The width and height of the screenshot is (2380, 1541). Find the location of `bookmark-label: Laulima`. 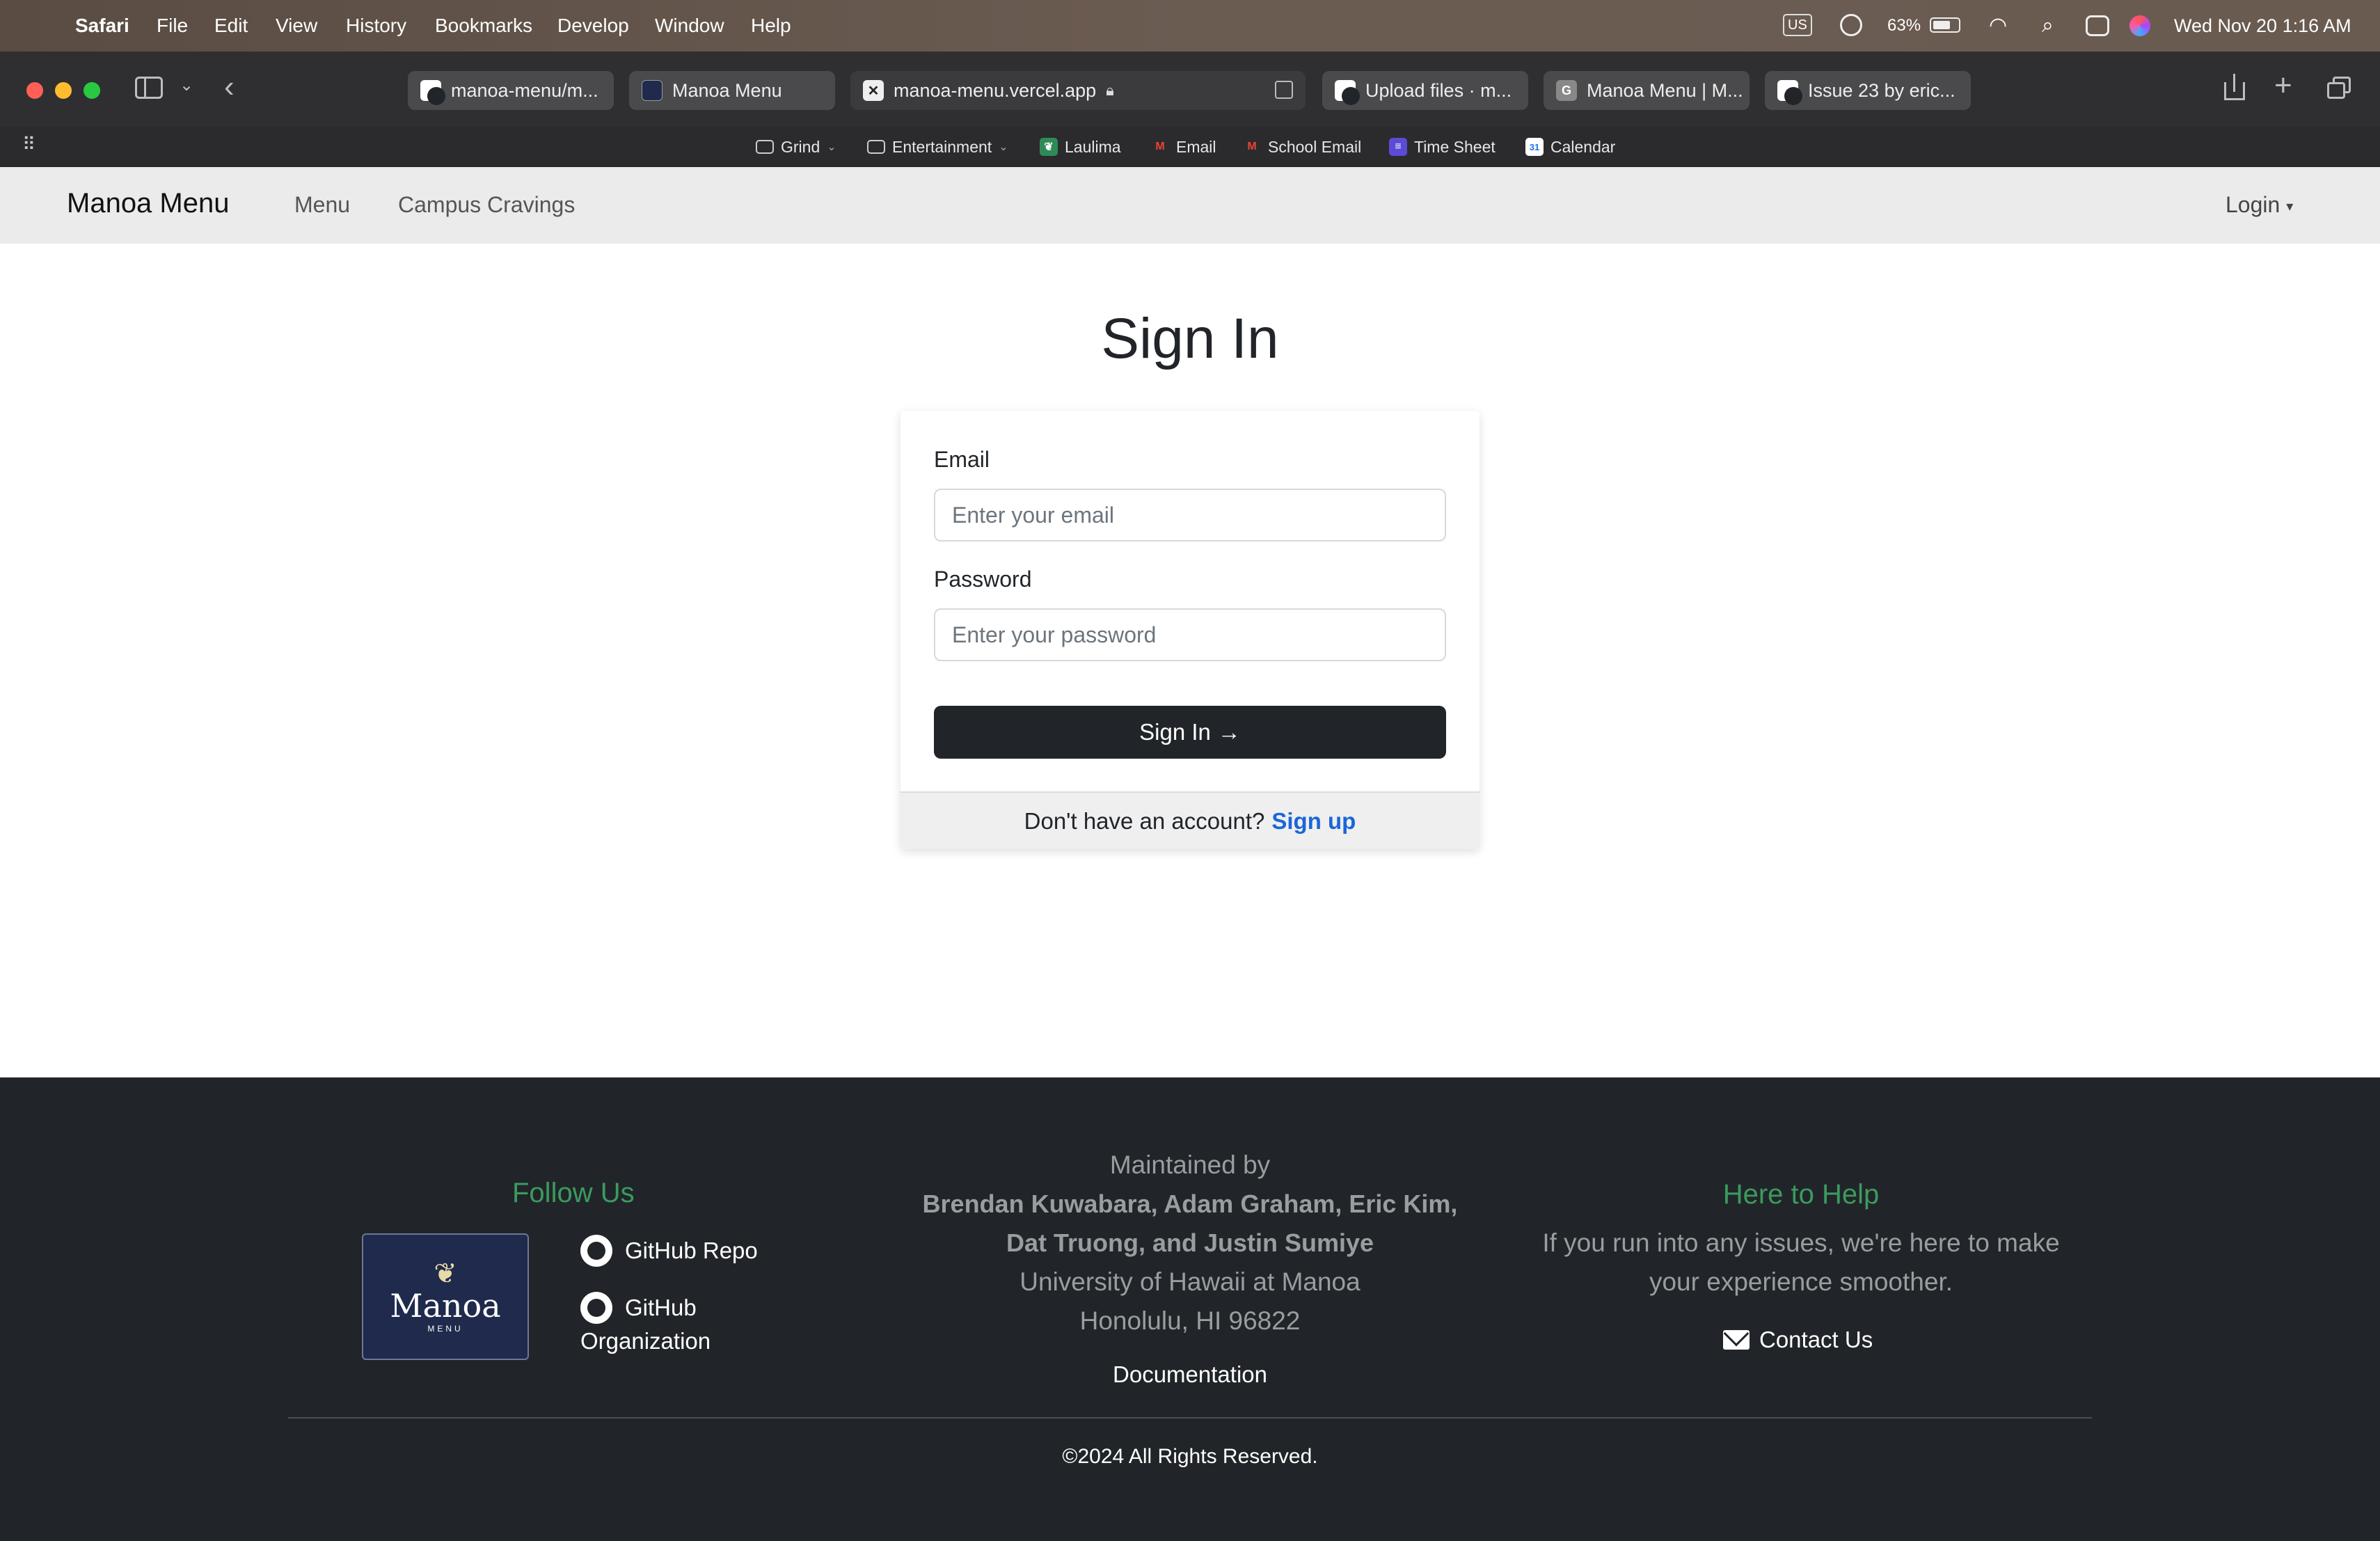

bookmark-label: Laulima is located at coordinates (1093, 146).